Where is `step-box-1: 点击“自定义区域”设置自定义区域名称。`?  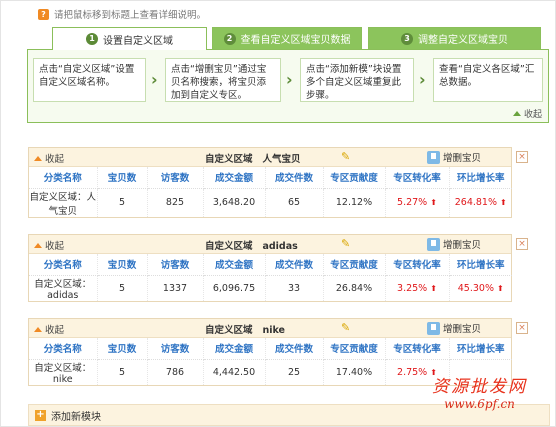 step-box-1: 点击“自定义区域”设置自定义区域名称。 is located at coordinates (89, 80).